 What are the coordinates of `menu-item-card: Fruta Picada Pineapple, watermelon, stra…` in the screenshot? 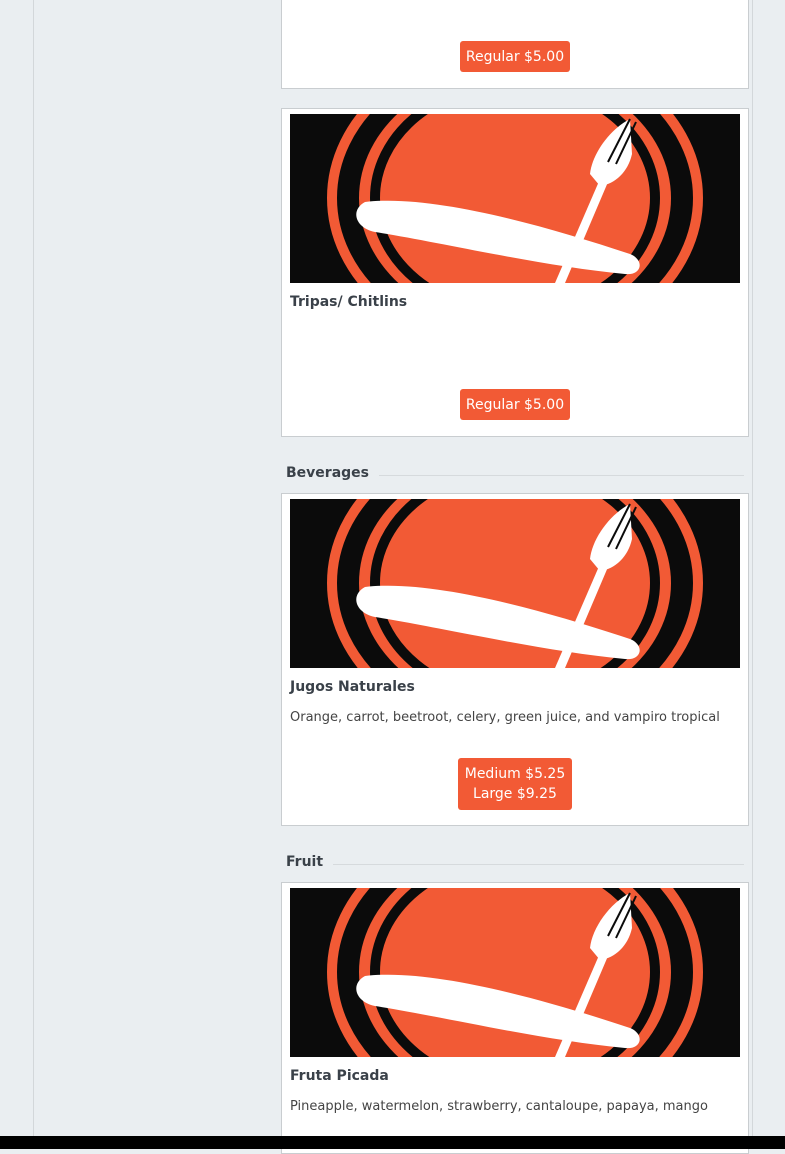 It's located at (515, 1018).